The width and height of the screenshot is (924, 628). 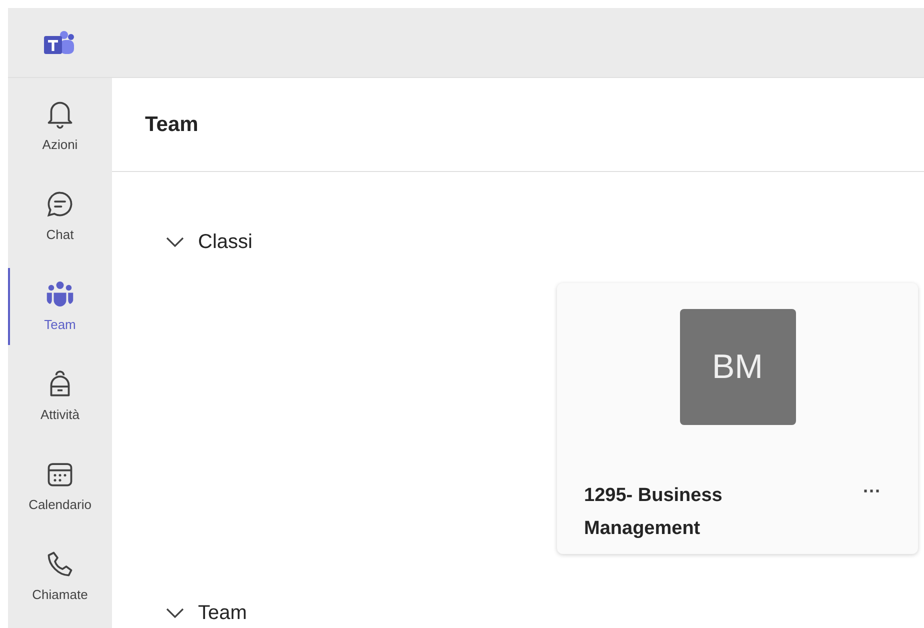 I want to click on rail-item: Team, so click(x=60, y=325).